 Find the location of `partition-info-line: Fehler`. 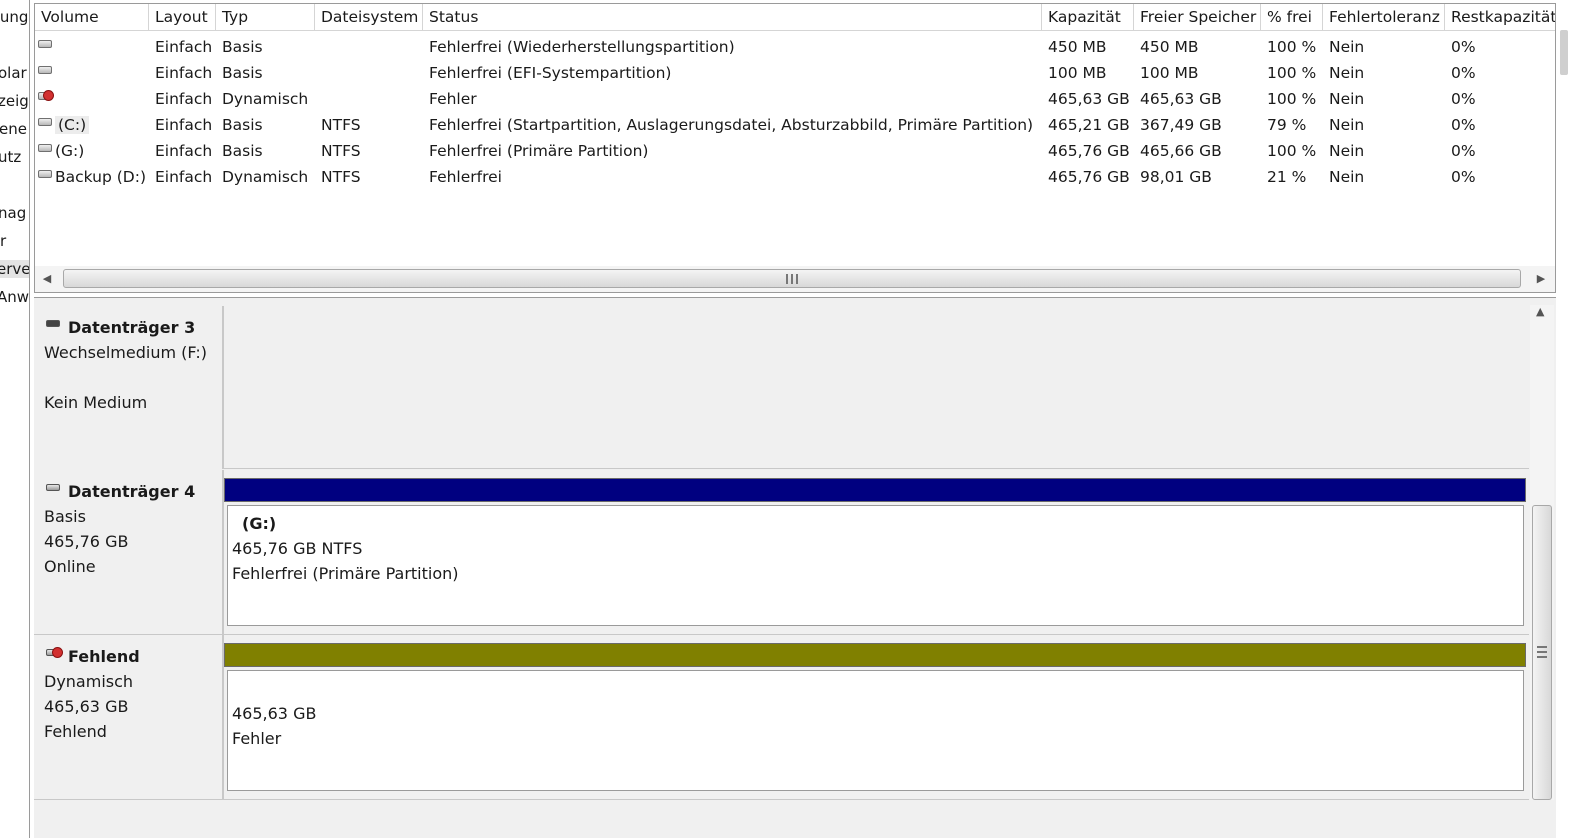

partition-info-line: Fehler is located at coordinates (257, 738).